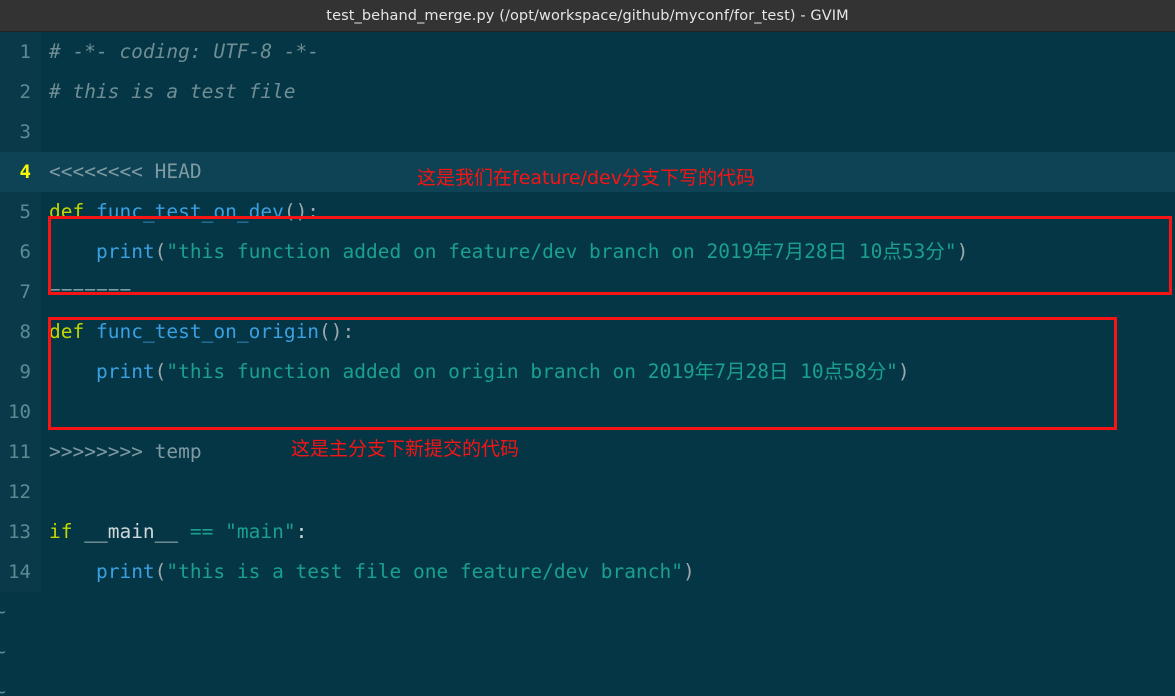 The image size is (1175, 696). Describe the element at coordinates (184, 51) in the screenshot. I see `comment-token: # -*- coding: UTF-8 -*-` at that location.